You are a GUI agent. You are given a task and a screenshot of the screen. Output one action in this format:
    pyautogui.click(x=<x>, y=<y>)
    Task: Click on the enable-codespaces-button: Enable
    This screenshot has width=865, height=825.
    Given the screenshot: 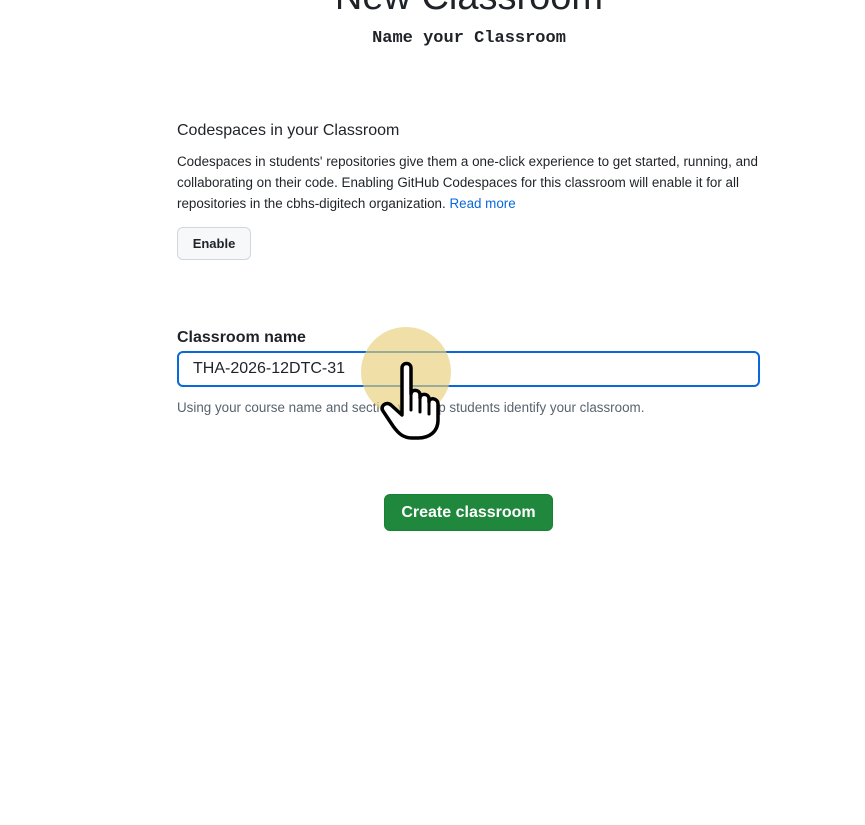 What is the action you would take?
    pyautogui.click(x=214, y=243)
    